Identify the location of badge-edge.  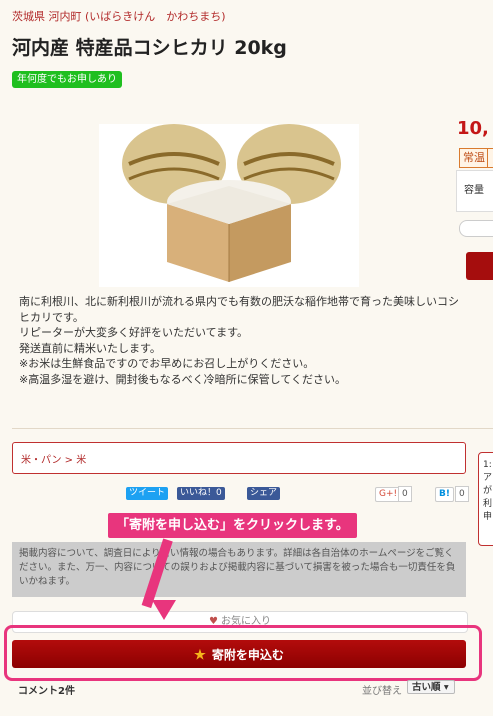
(490, 158).